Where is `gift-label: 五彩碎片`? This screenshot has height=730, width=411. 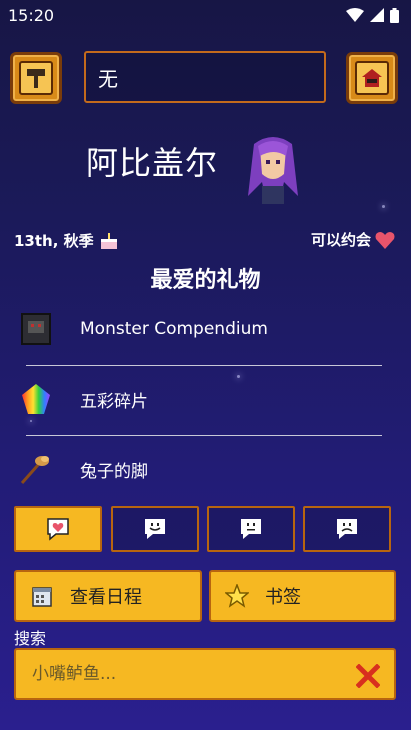 gift-label: 五彩碎片 is located at coordinates (114, 401).